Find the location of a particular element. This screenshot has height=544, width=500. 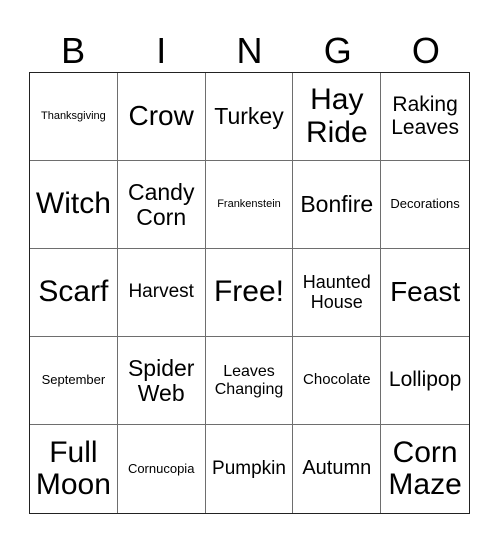

bingo-cell: Witch is located at coordinates (74, 205).